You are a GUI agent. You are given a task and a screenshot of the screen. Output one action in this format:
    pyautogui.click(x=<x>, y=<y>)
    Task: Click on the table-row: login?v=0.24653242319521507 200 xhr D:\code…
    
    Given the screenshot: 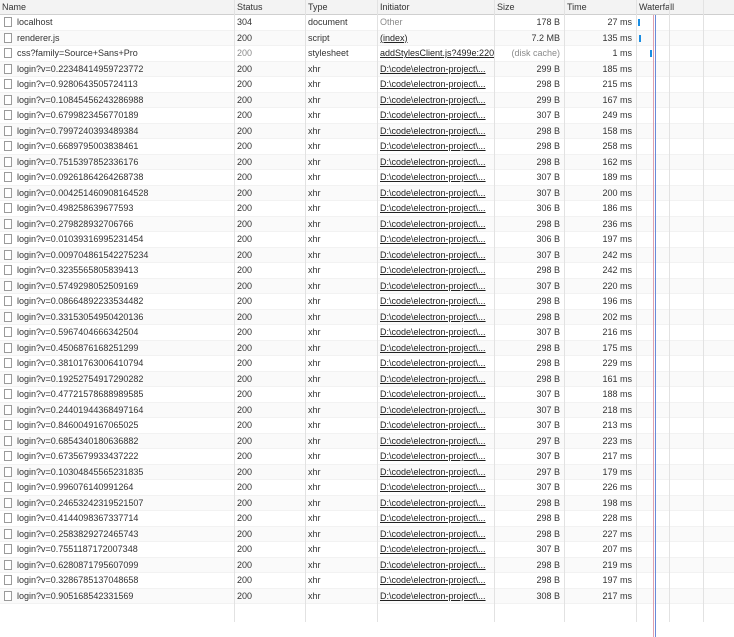 What is the action you would take?
    pyautogui.click(x=367, y=503)
    